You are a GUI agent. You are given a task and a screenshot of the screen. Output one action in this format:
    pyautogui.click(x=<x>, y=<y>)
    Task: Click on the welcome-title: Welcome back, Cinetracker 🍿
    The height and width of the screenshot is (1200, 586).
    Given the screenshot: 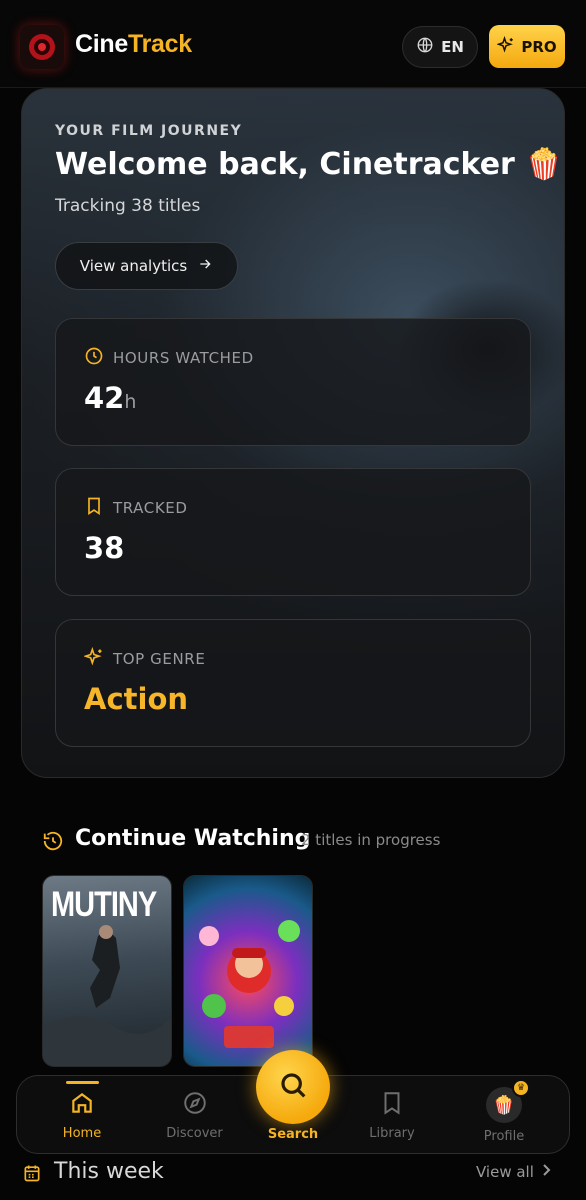 What is the action you would take?
    pyautogui.click(x=309, y=164)
    